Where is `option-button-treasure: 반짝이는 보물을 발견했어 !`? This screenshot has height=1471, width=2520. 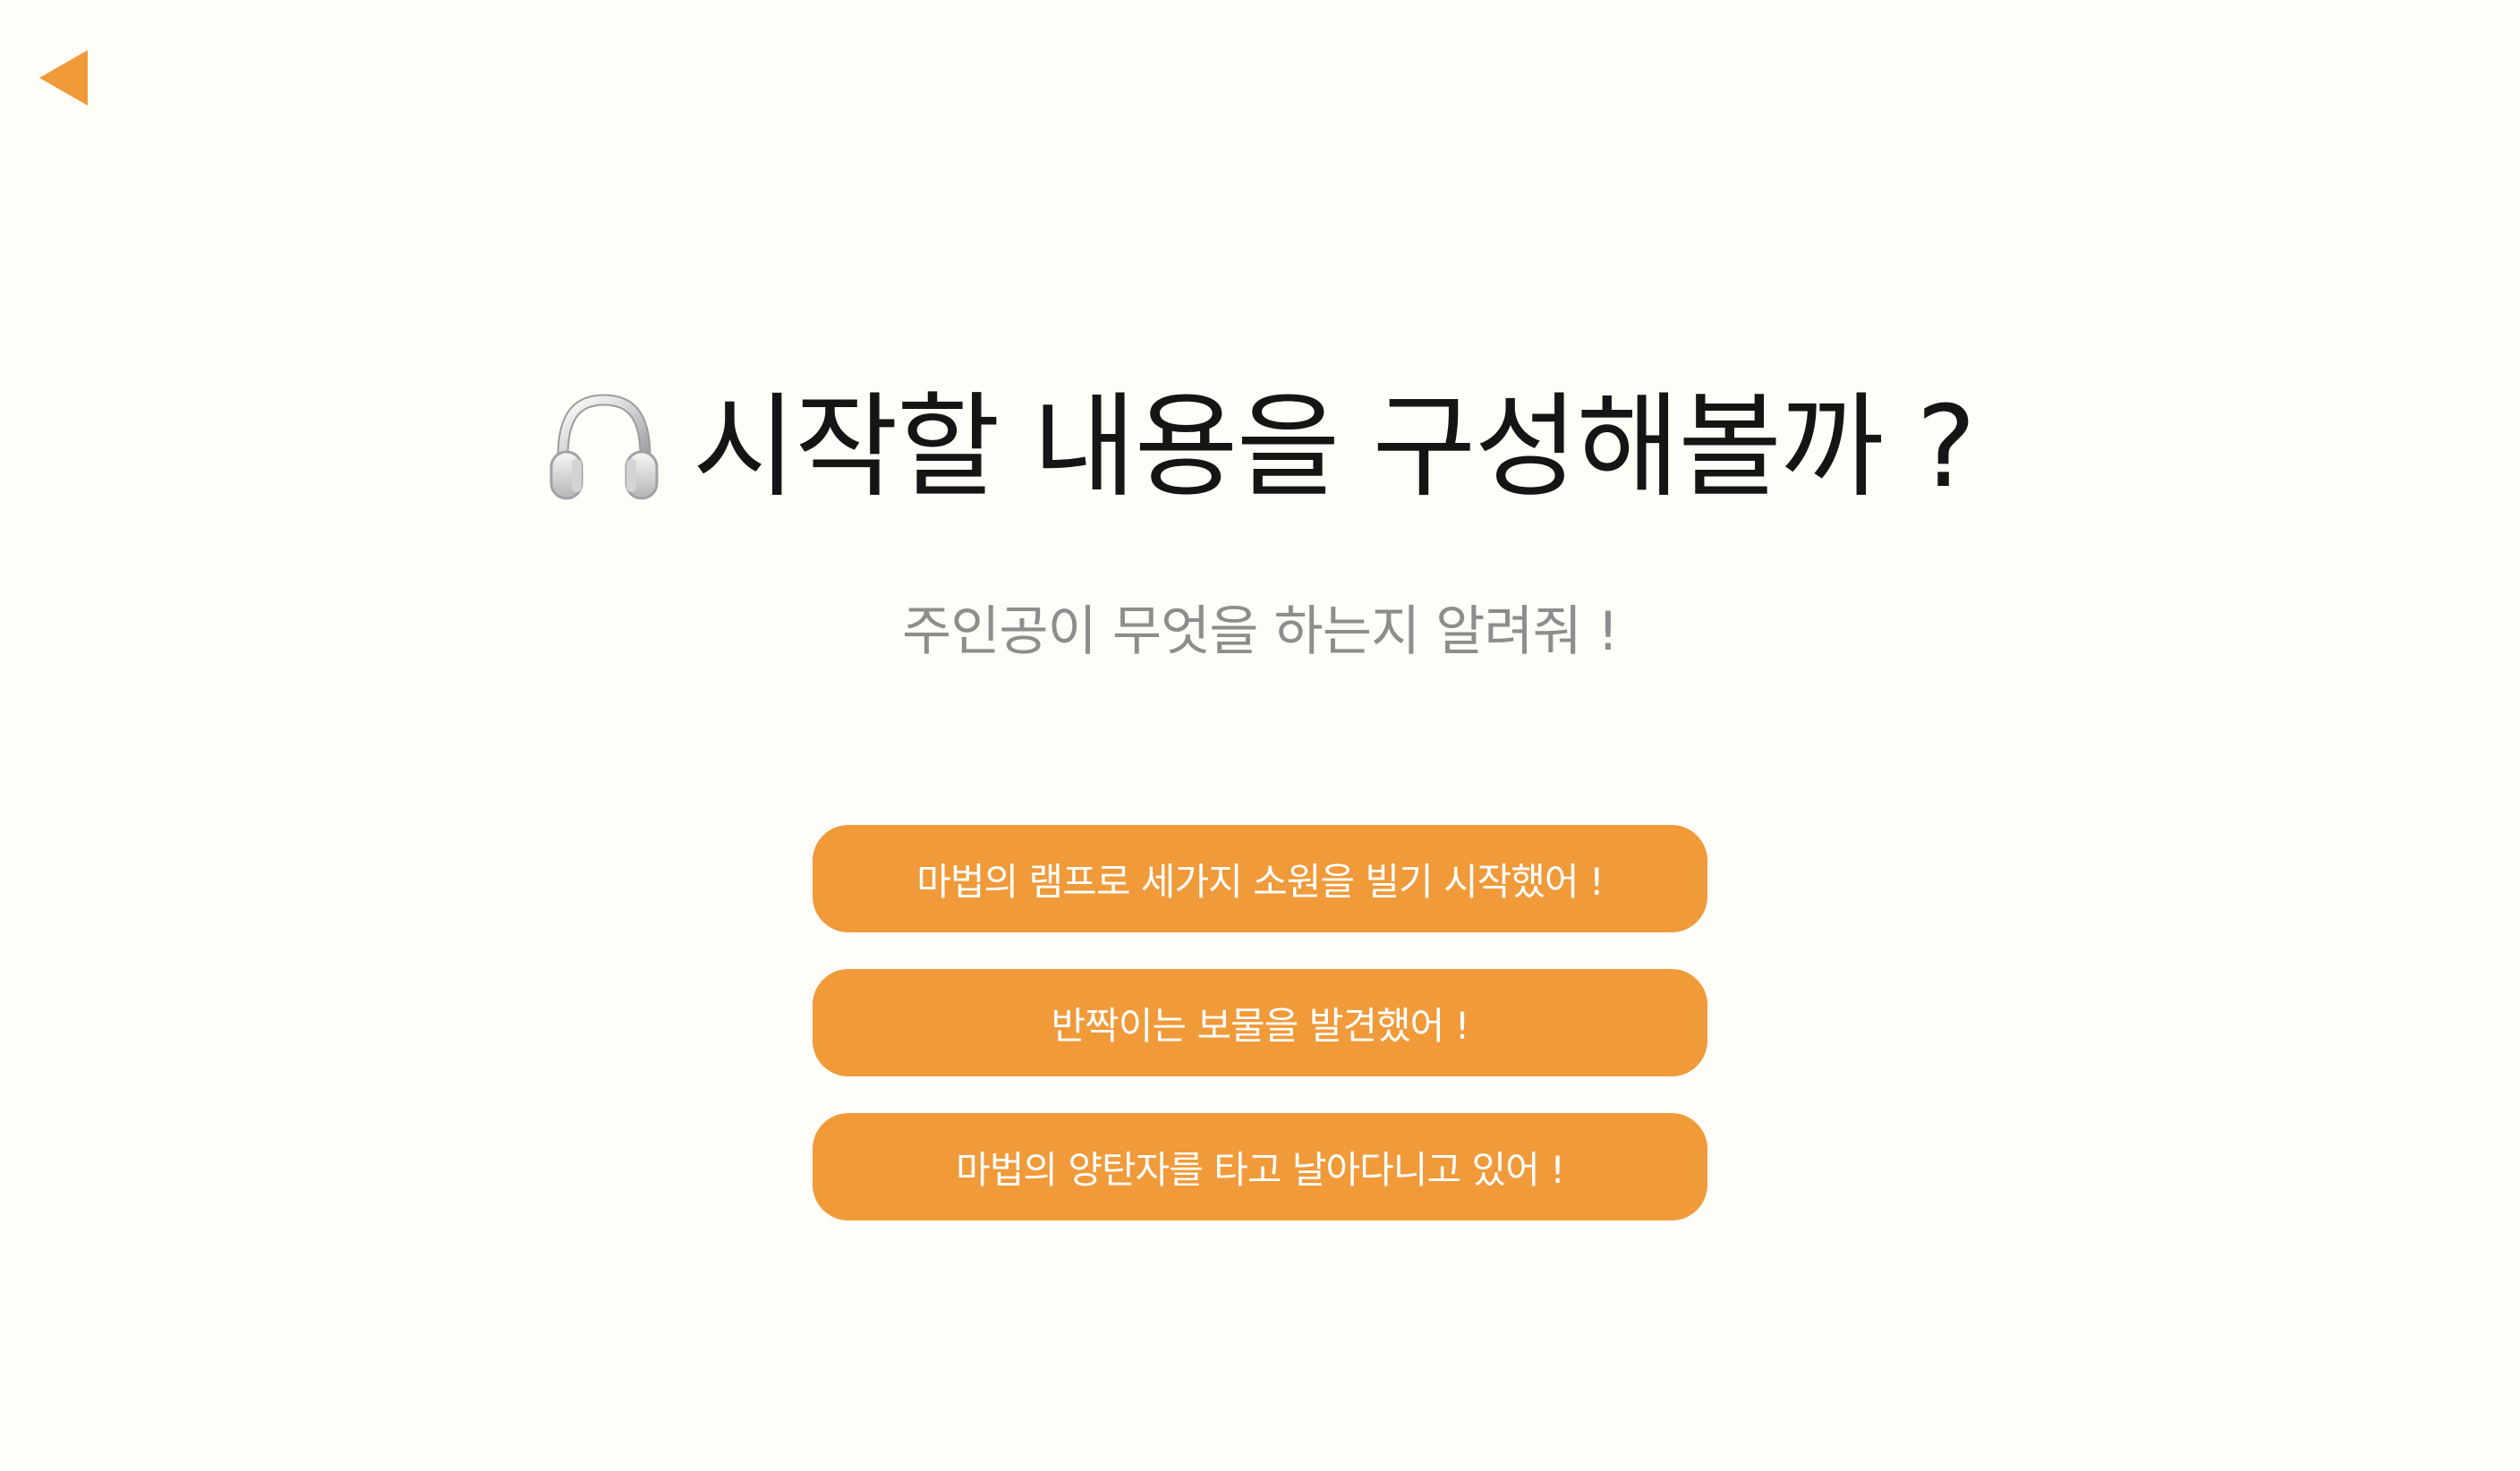 option-button-treasure: 반짝이는 보물을 발견했어 ! is located at coordinates (1260, 1022).